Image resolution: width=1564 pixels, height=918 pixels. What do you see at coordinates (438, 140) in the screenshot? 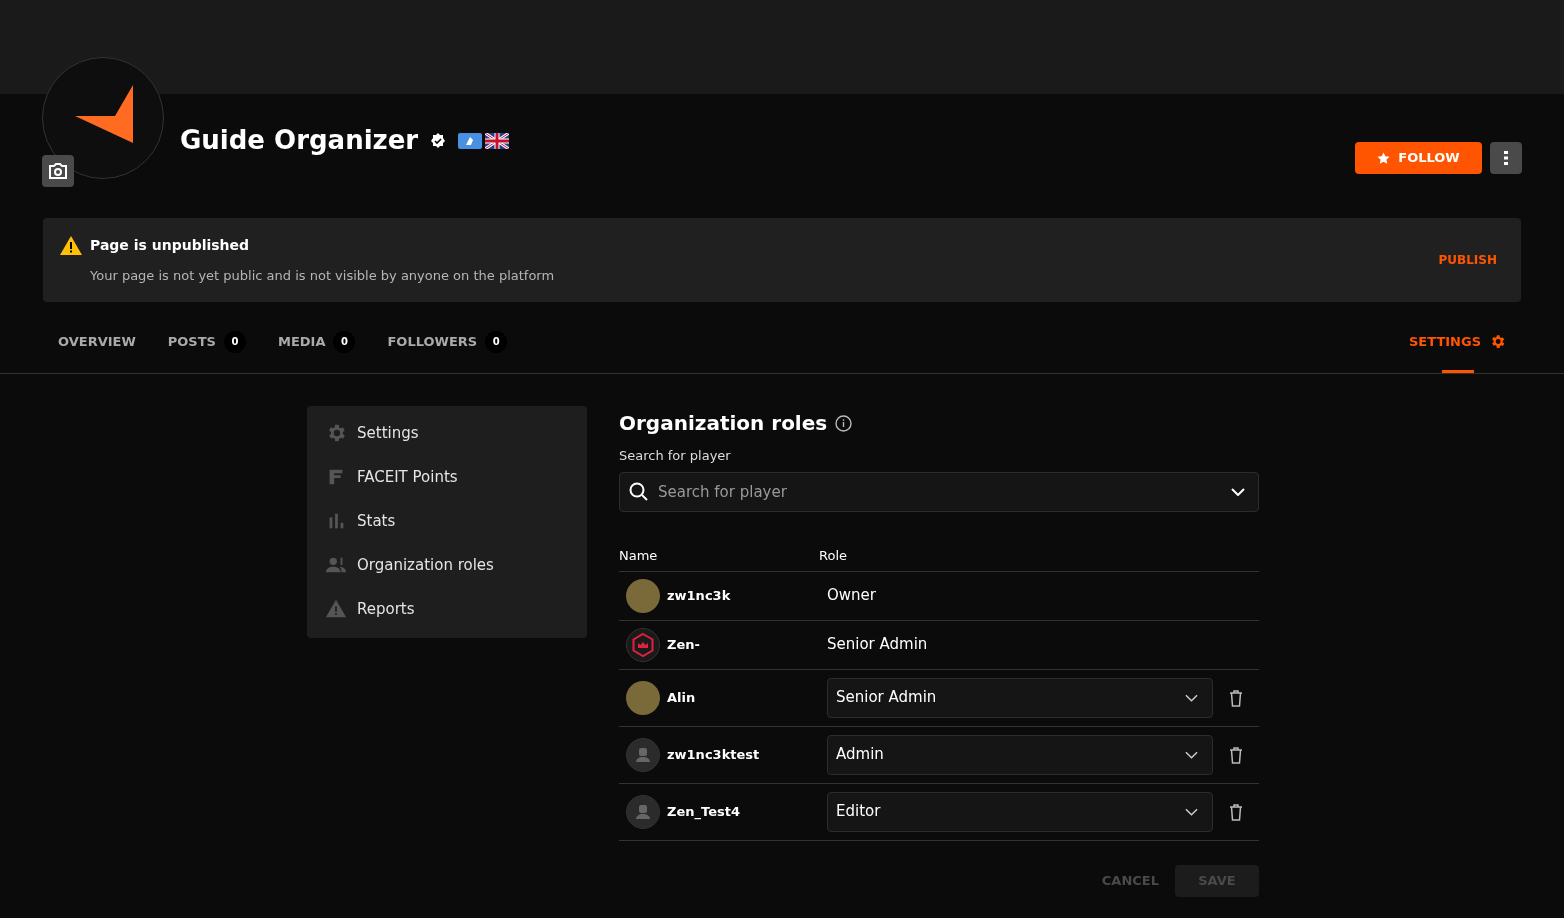
I see `verified-icon` at bounding box center [438, 140].